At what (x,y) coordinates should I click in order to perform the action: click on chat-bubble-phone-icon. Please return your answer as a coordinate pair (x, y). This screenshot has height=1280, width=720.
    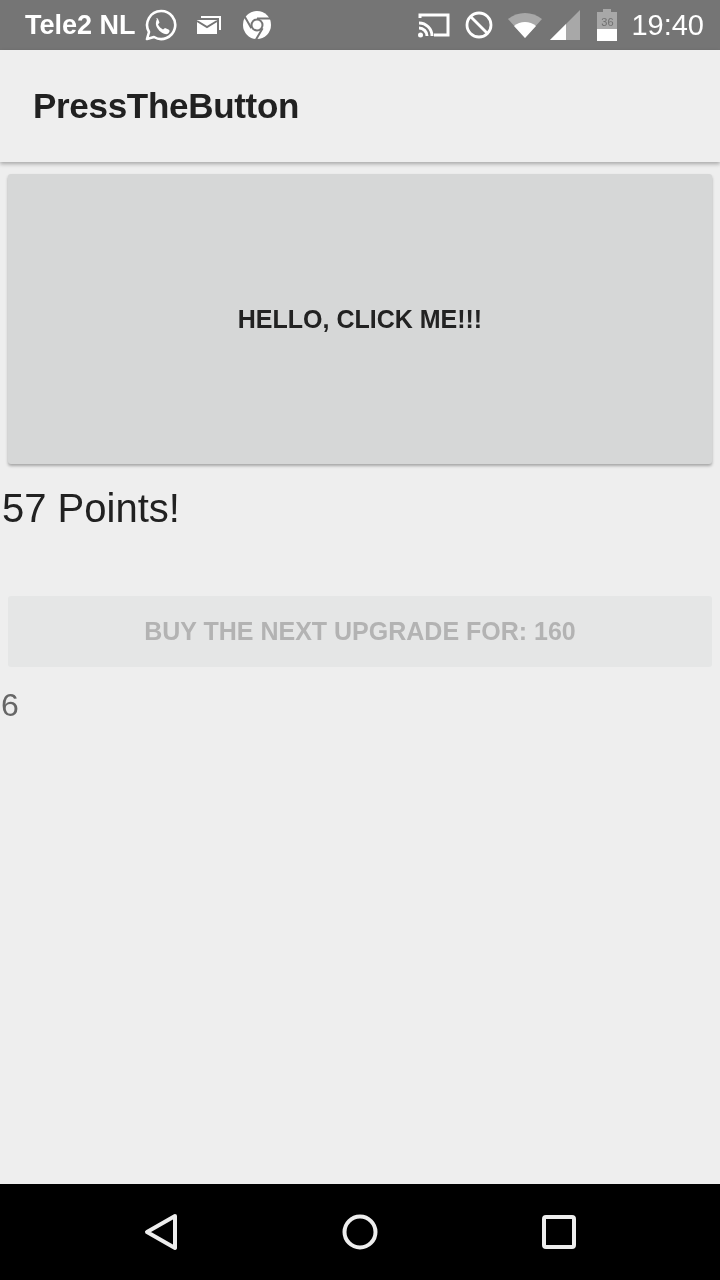
    Looking at the image, I should click on (160, 25).